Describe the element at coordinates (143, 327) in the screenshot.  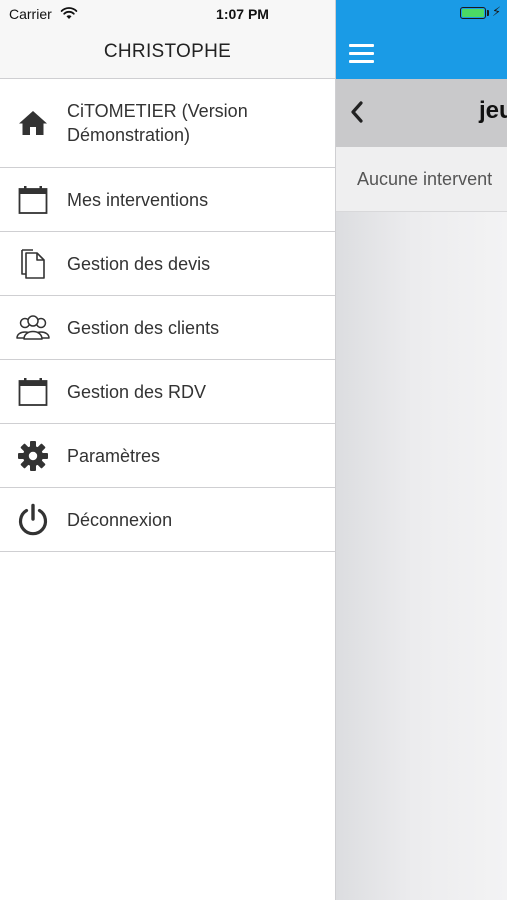
I see `menu-item-label: Gestion des clients` at that location.